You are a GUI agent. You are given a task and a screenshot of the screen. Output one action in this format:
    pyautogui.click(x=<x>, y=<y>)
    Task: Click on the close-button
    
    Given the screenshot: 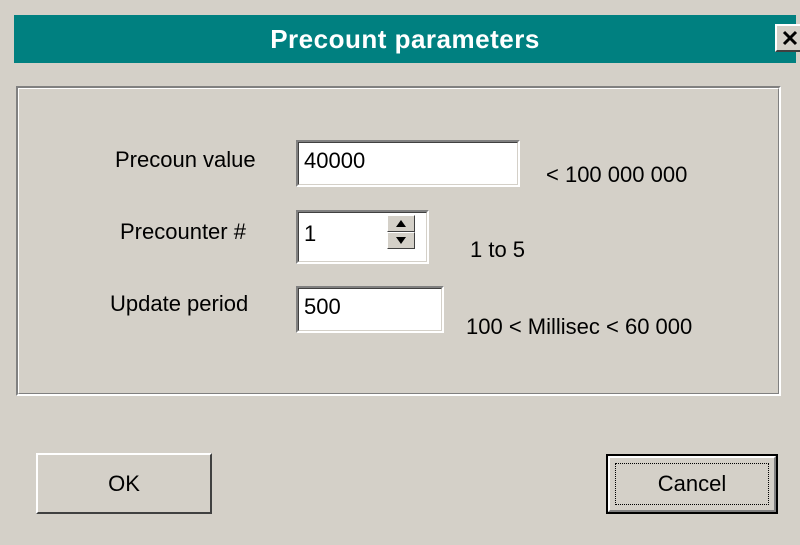 What is the action you would take?
    pyautogui.click(x=787, y=38)
    